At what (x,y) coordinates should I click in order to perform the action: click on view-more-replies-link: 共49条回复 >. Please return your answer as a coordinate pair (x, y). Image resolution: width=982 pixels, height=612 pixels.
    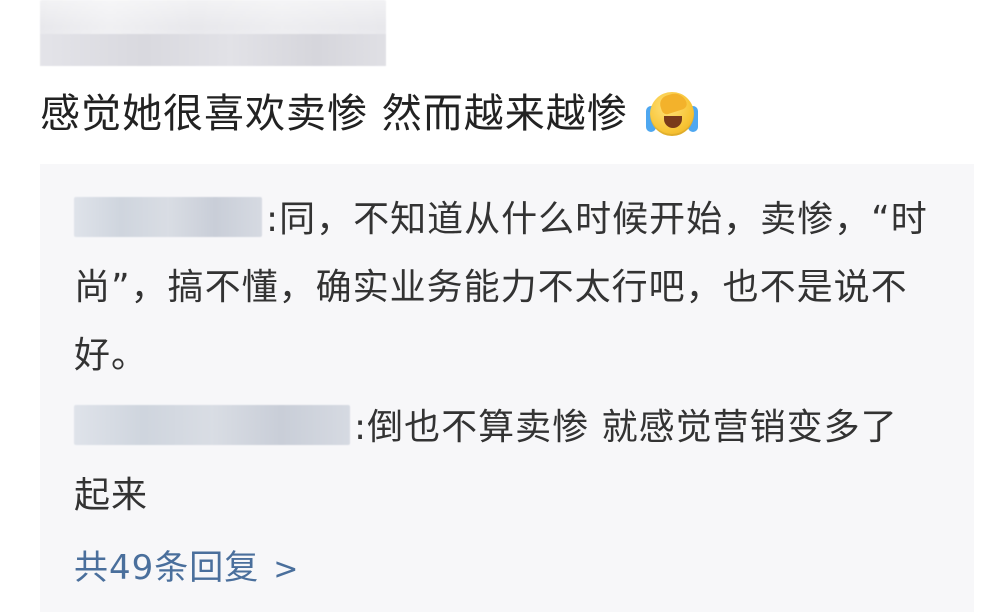
    Looking at the image, I should click on (186, 569).